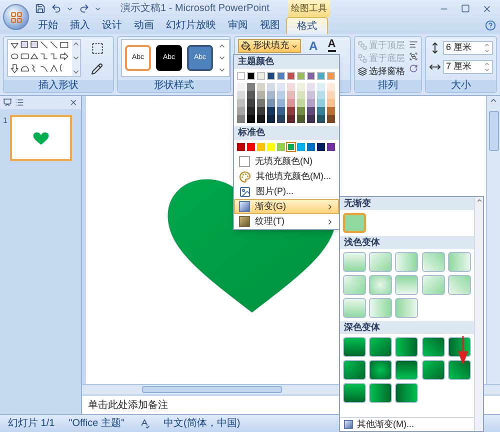  I want to click on undo-icon, so click(56, 8).